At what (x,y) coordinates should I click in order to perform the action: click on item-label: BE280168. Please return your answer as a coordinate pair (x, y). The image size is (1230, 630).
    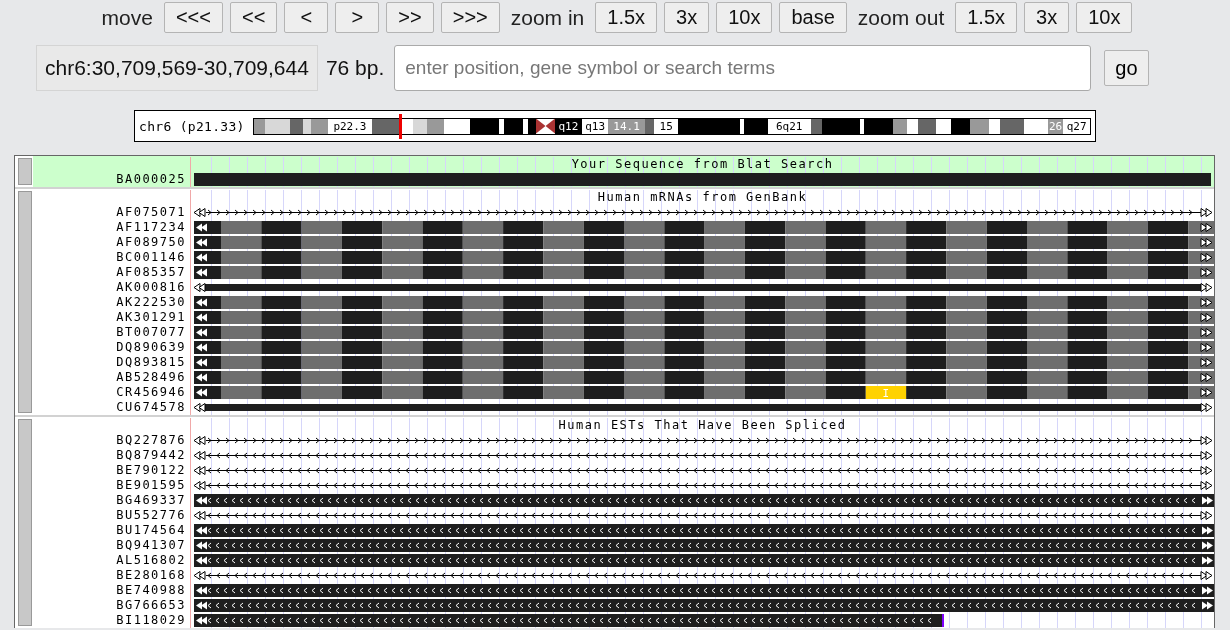
    Looking at the image, I should click on (111, 575).